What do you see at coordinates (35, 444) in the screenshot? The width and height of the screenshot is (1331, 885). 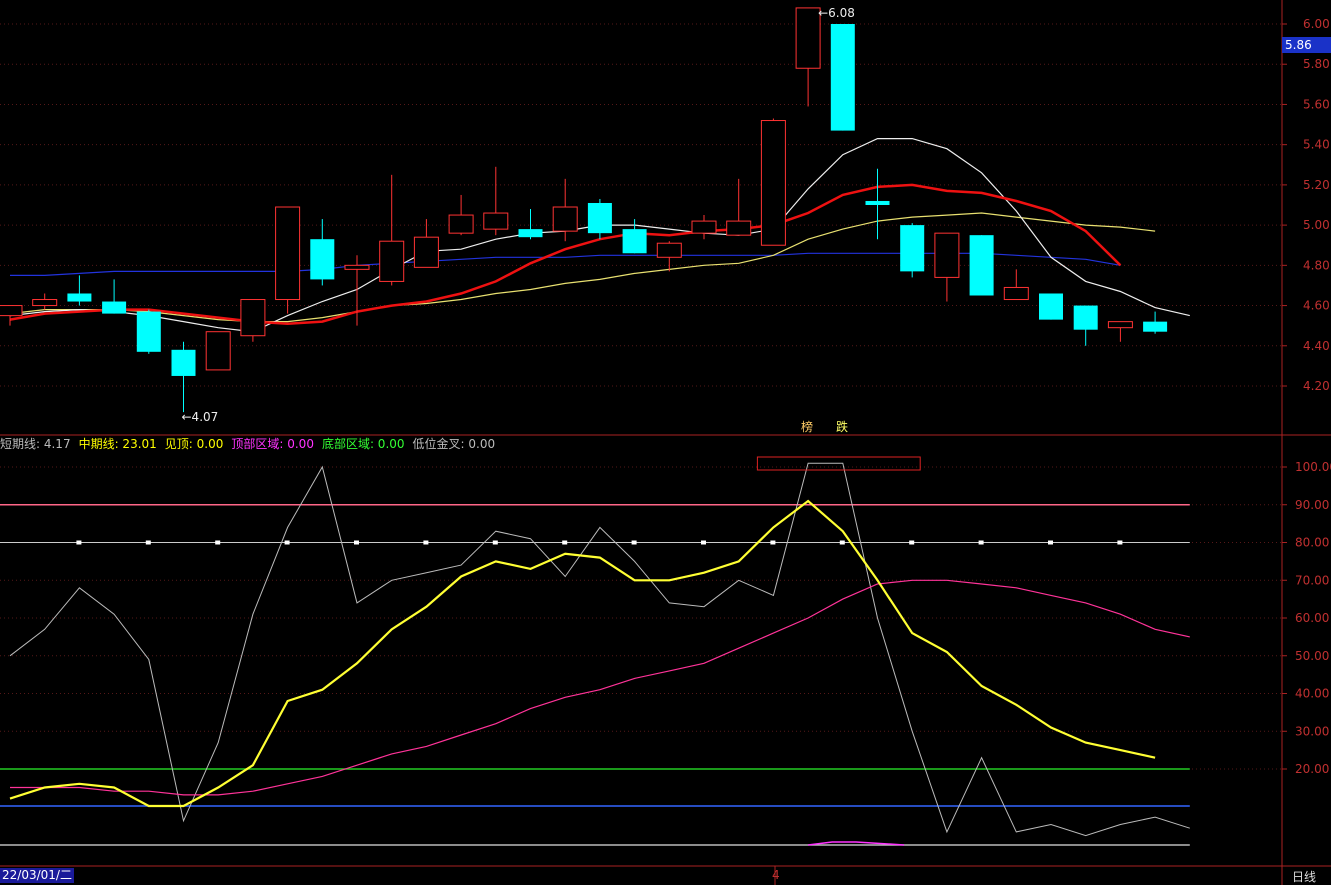 I see `legend-item-short: 短期线: 4.17` at bounding box center [35, 444].